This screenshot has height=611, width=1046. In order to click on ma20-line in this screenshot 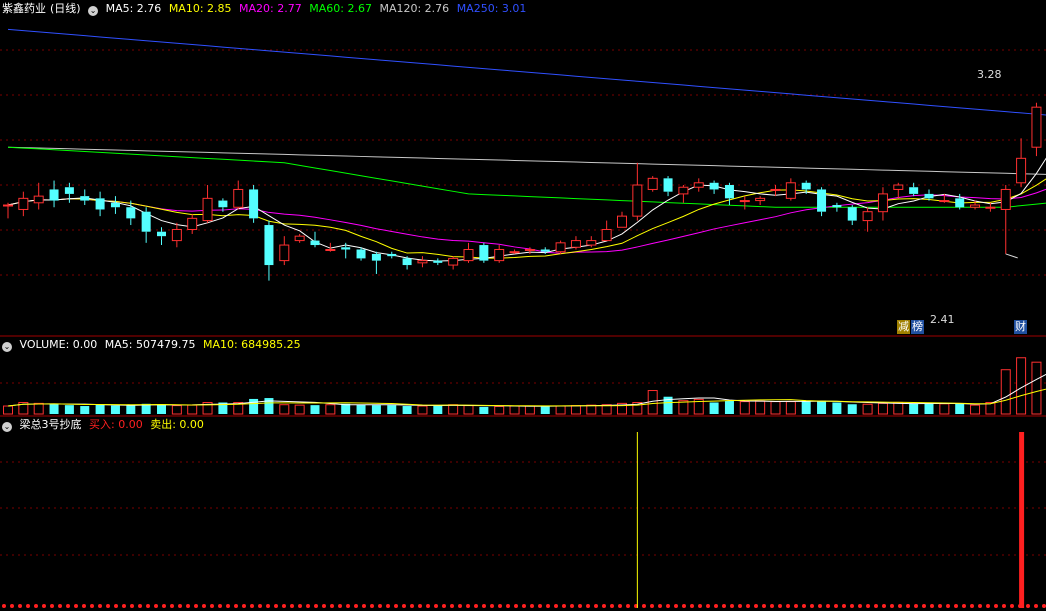, I will do `click(526, 221)`.